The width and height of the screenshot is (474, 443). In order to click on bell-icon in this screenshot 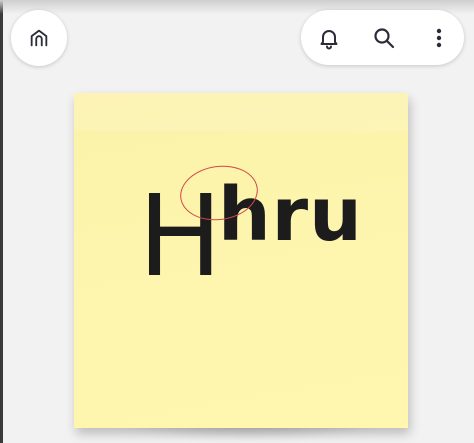, I will do `click(329, 38)`.